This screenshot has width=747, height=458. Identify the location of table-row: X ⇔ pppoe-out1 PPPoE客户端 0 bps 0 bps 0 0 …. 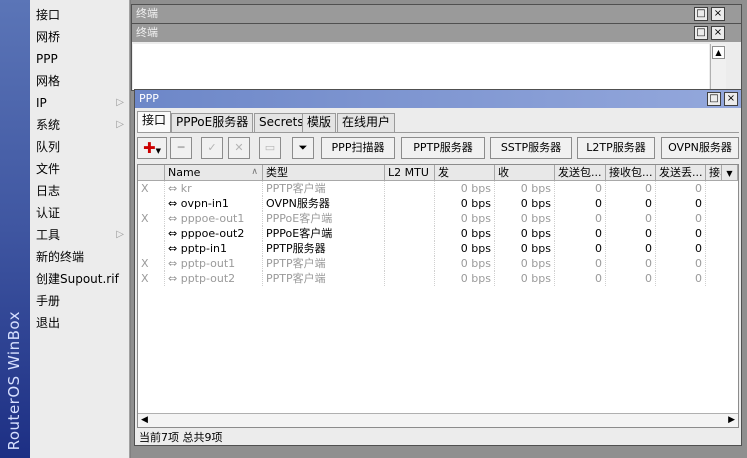
(438, 218).